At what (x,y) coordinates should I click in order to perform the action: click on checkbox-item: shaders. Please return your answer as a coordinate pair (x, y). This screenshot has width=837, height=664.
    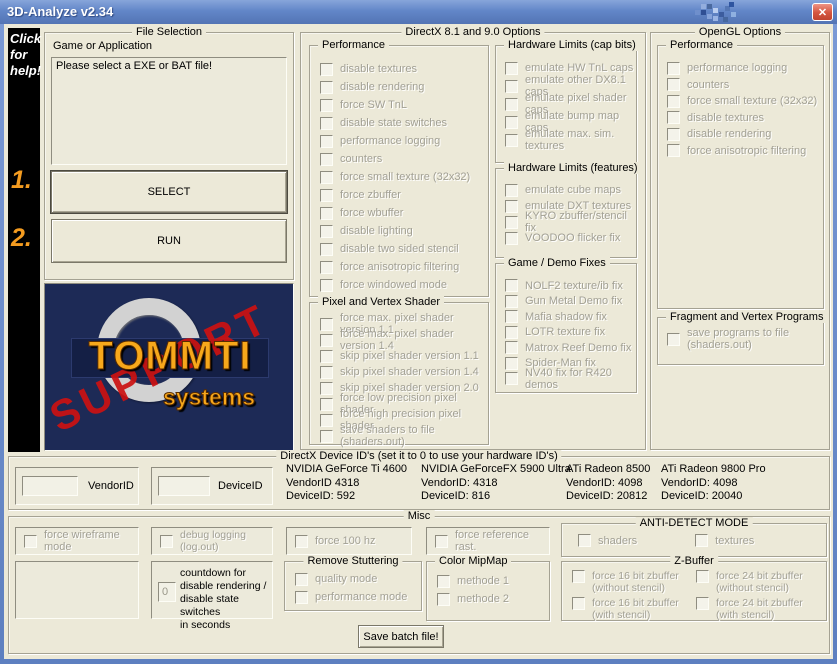
    Looking at the image, I should click on (607, 540).